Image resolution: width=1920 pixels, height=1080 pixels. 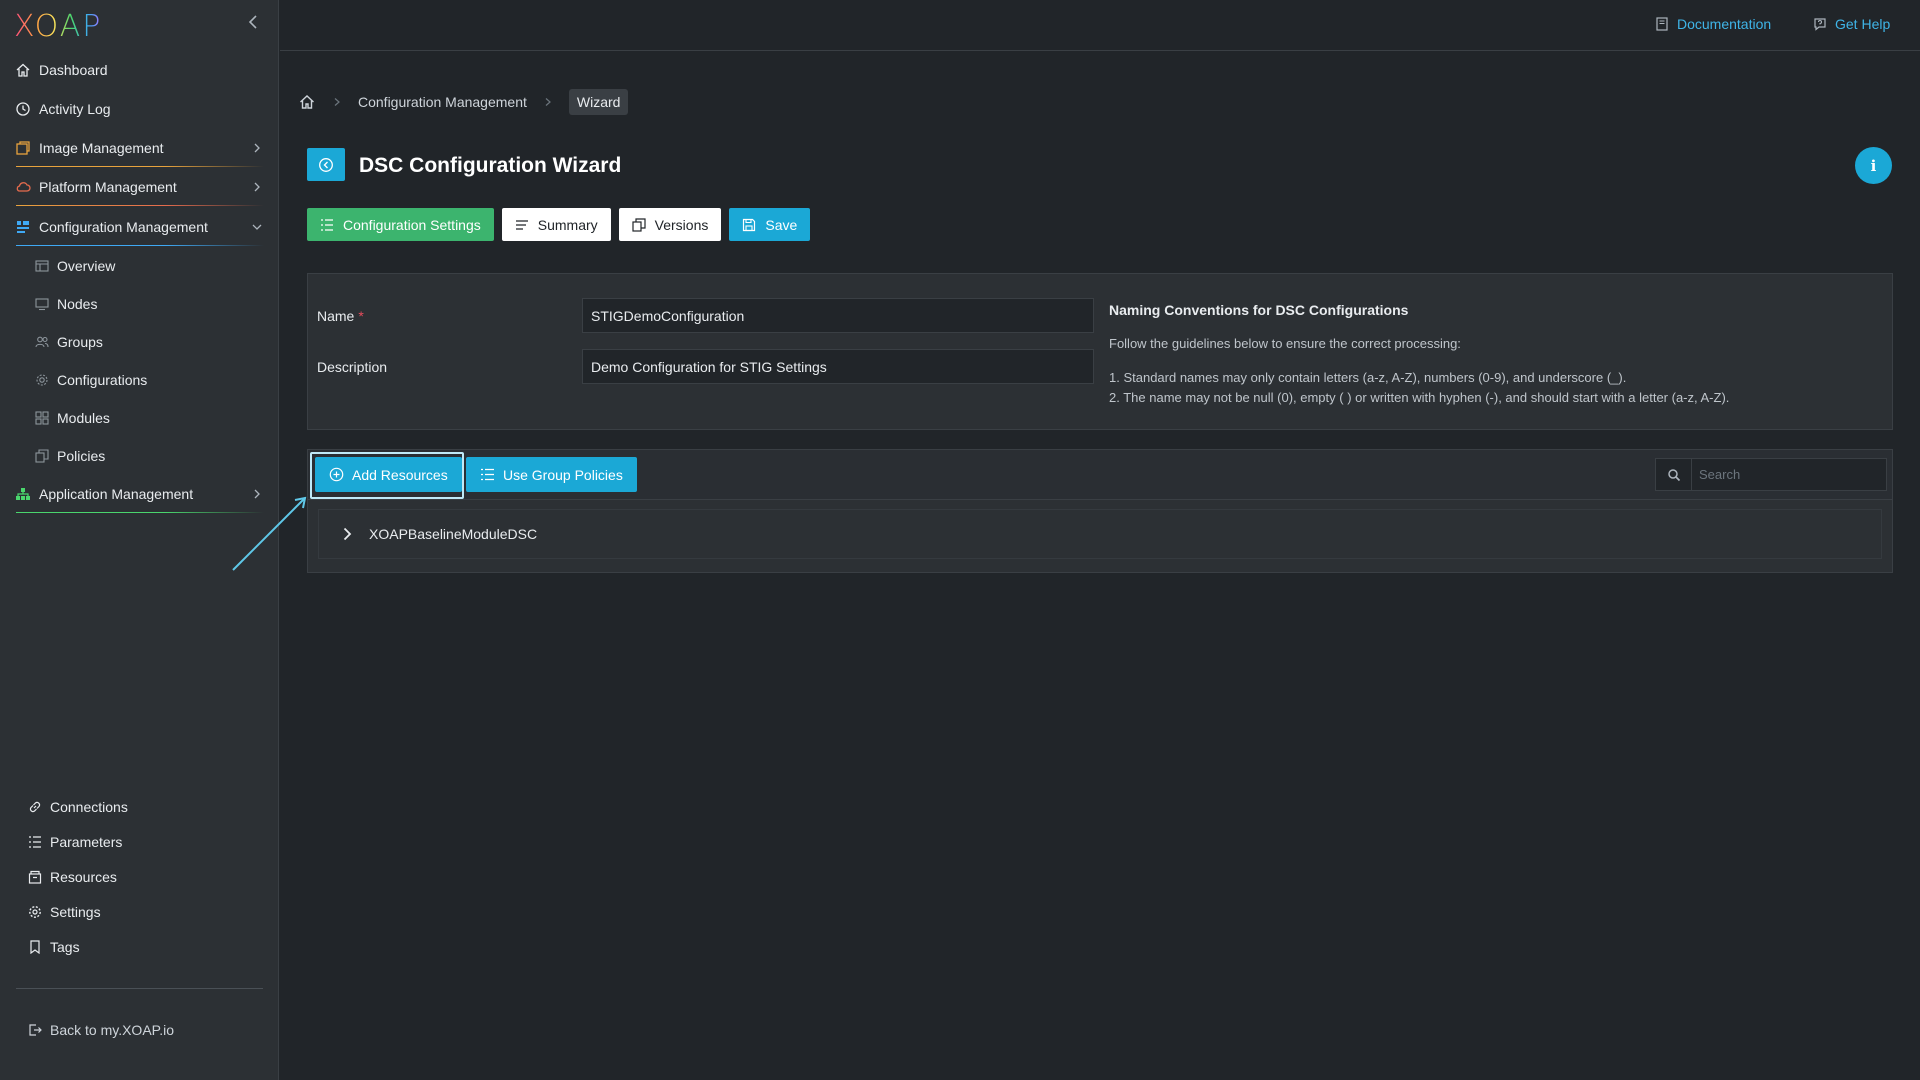 I want to click on settings-icon, so click(x=35, y=912).